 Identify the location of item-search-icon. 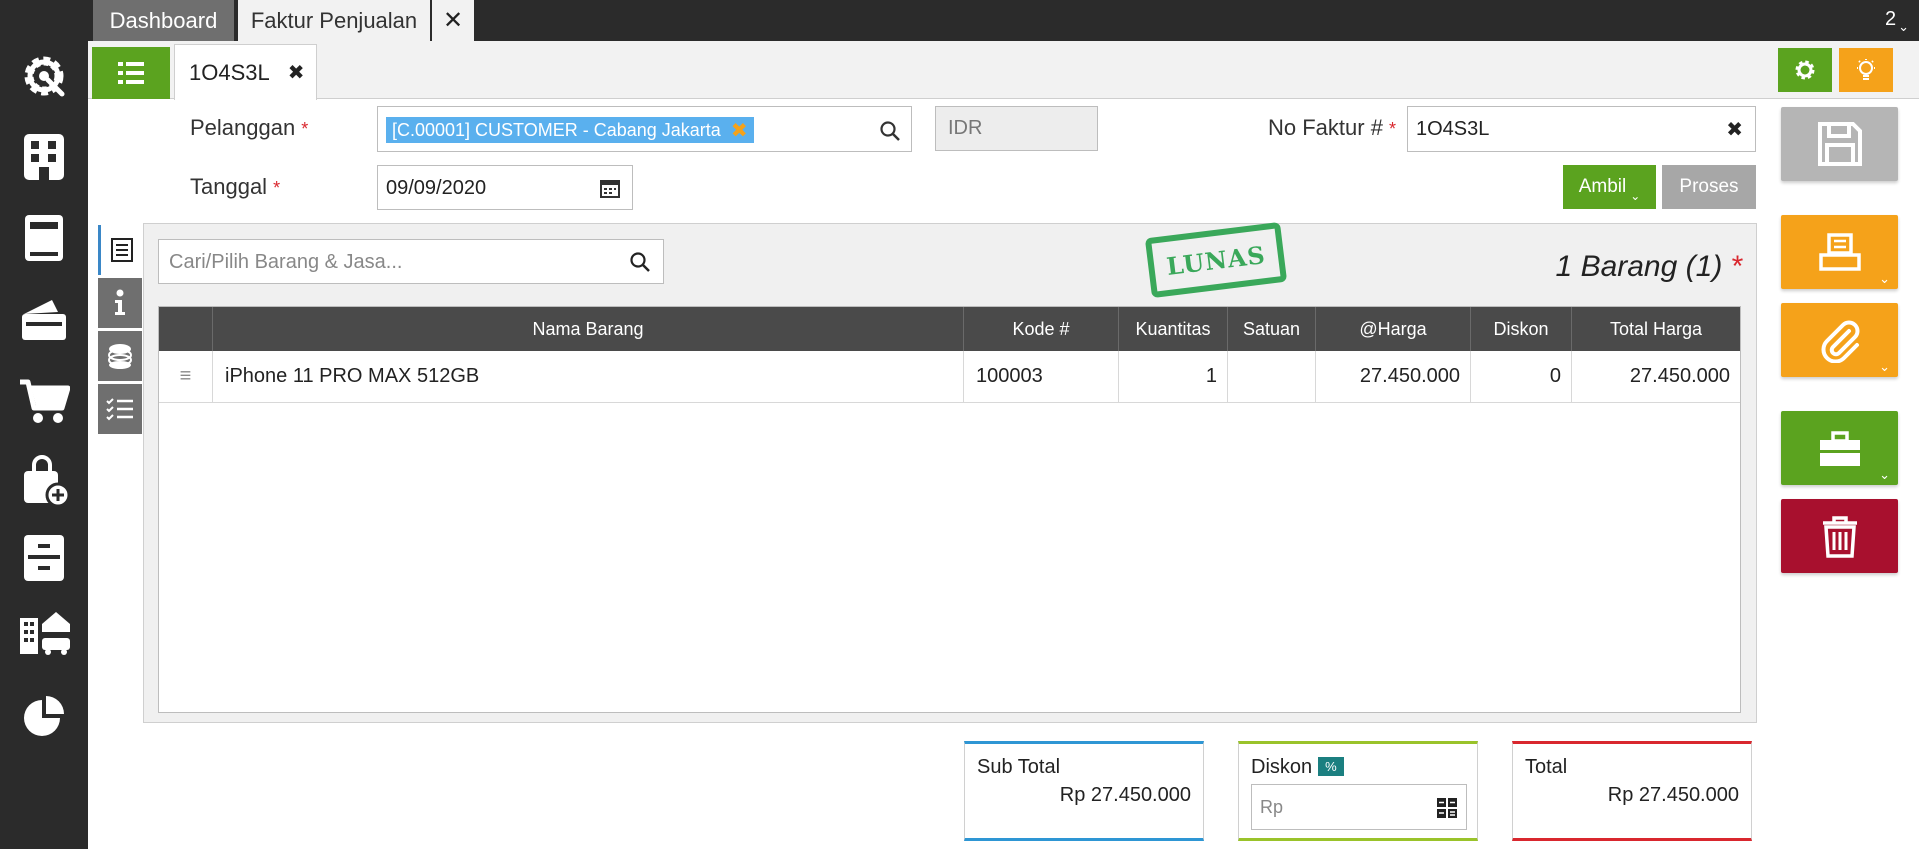
(640, 262).